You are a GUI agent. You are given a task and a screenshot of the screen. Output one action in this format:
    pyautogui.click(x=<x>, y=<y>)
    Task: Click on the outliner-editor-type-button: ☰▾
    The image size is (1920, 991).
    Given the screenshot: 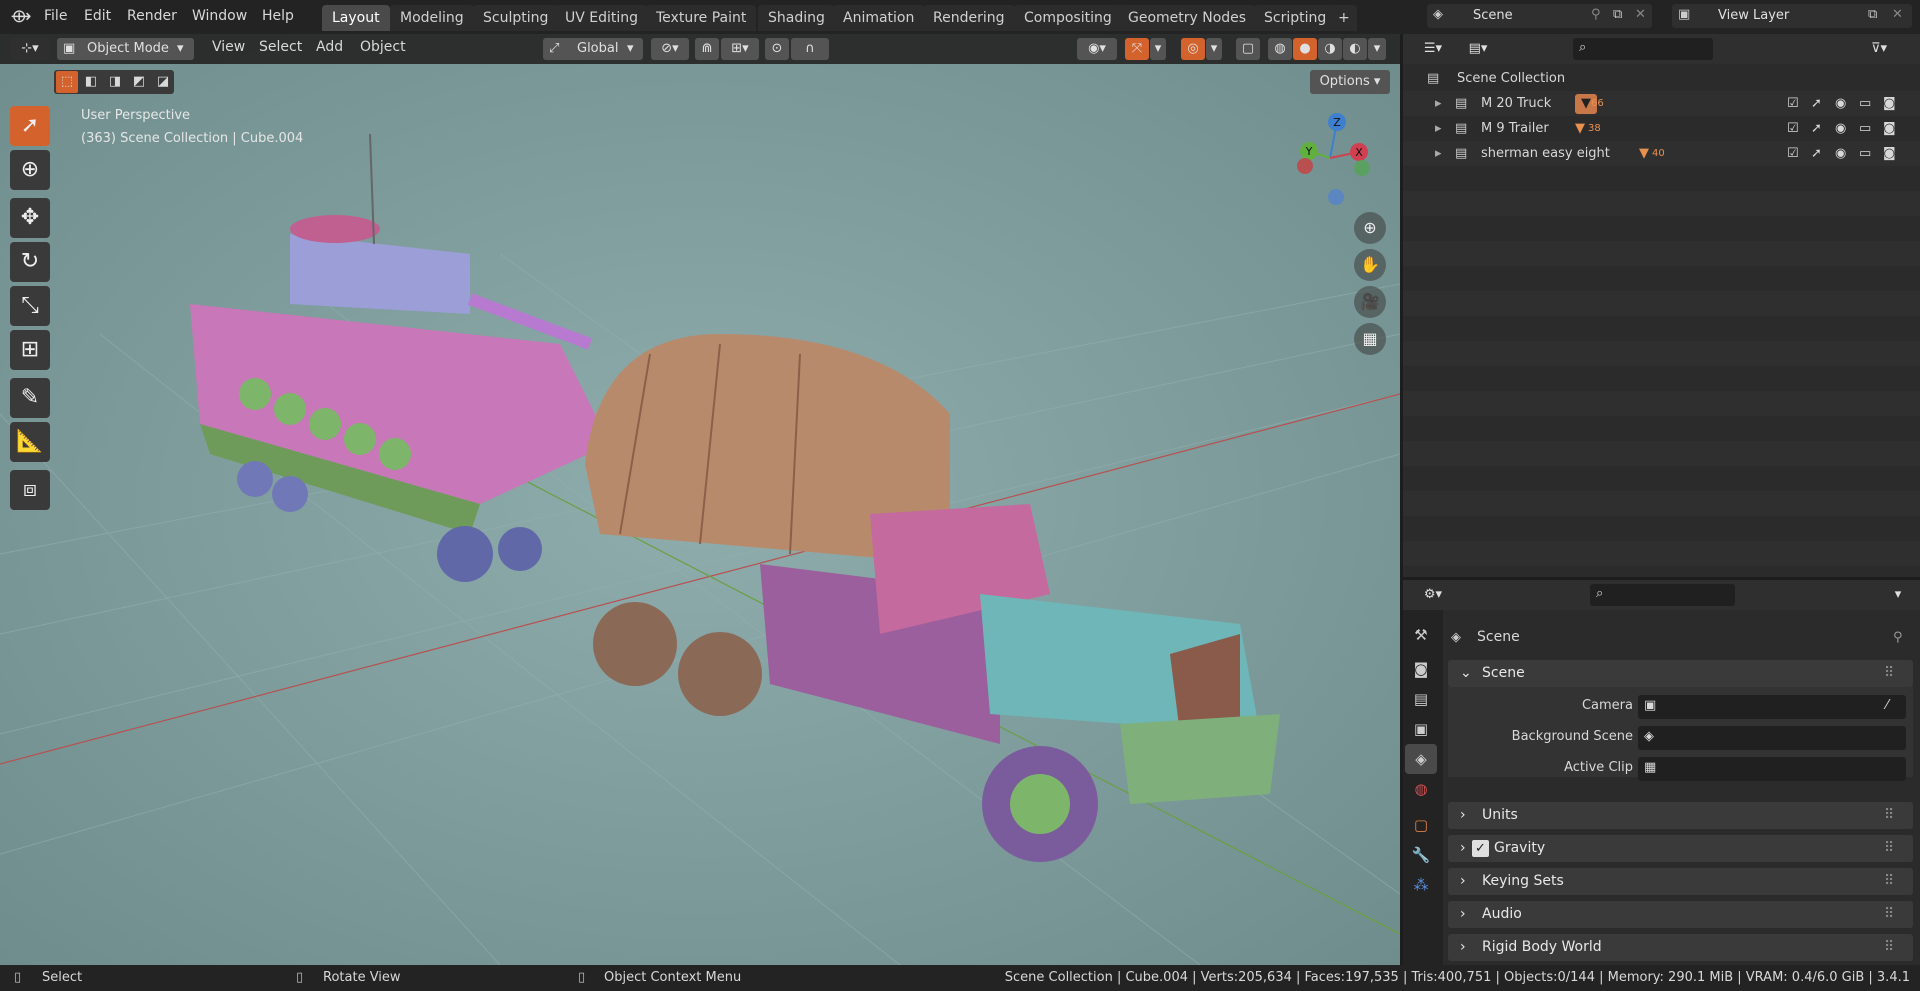 What is the action you would take?
    pyautogui.click(x=1433, y=49)
    